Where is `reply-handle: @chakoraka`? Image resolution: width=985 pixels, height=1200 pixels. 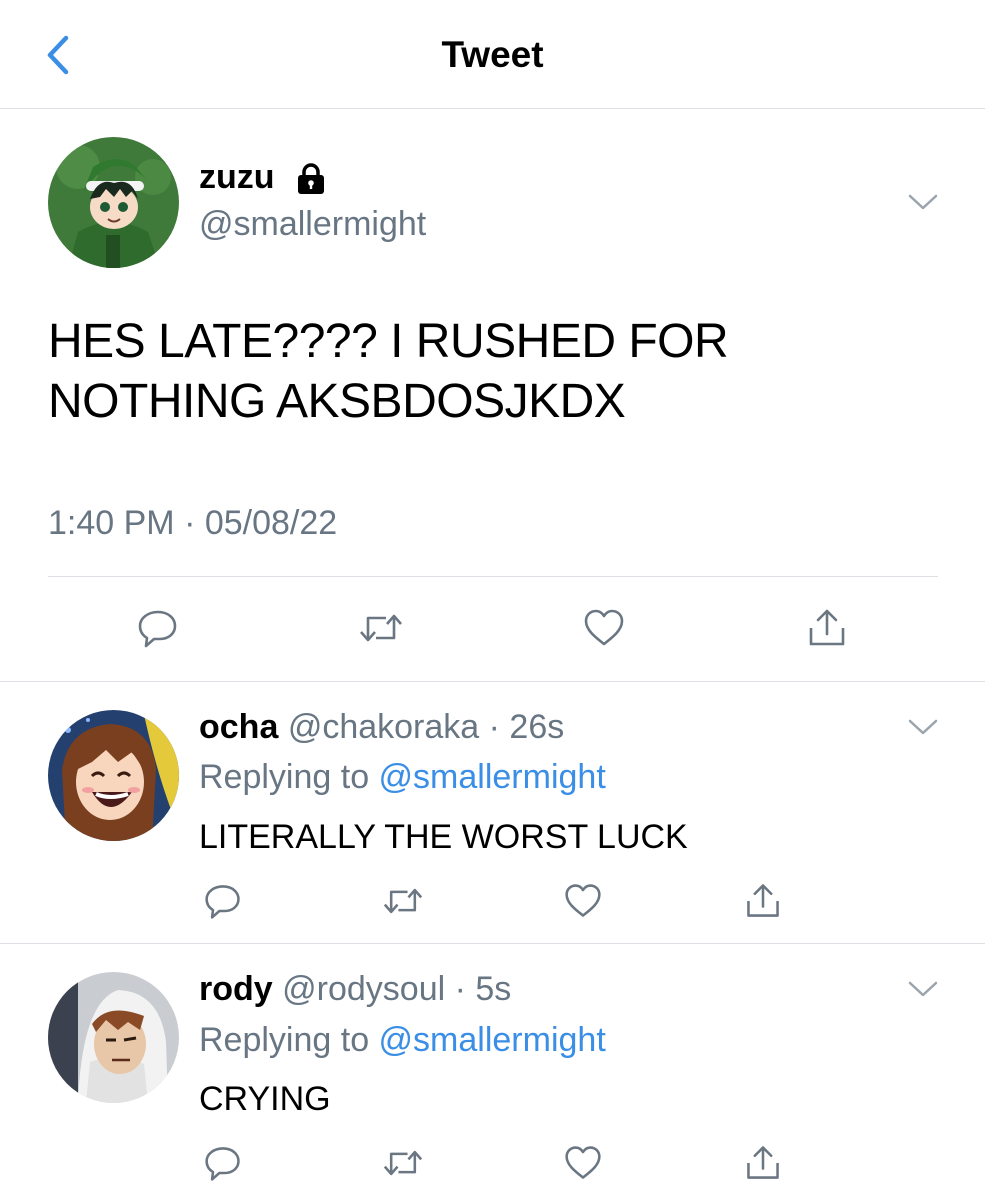 reply-handle: @chakoraka is located at coordinates (383, 727).